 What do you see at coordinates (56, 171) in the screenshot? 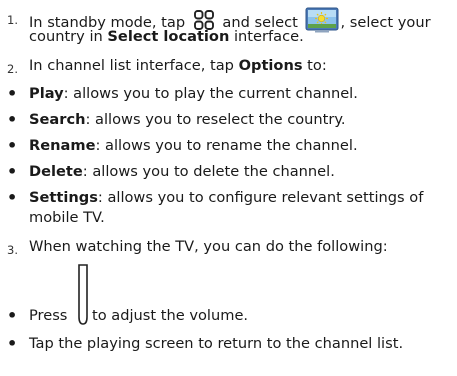
I see `option-term: Delete` at bounding box center [56, 171].